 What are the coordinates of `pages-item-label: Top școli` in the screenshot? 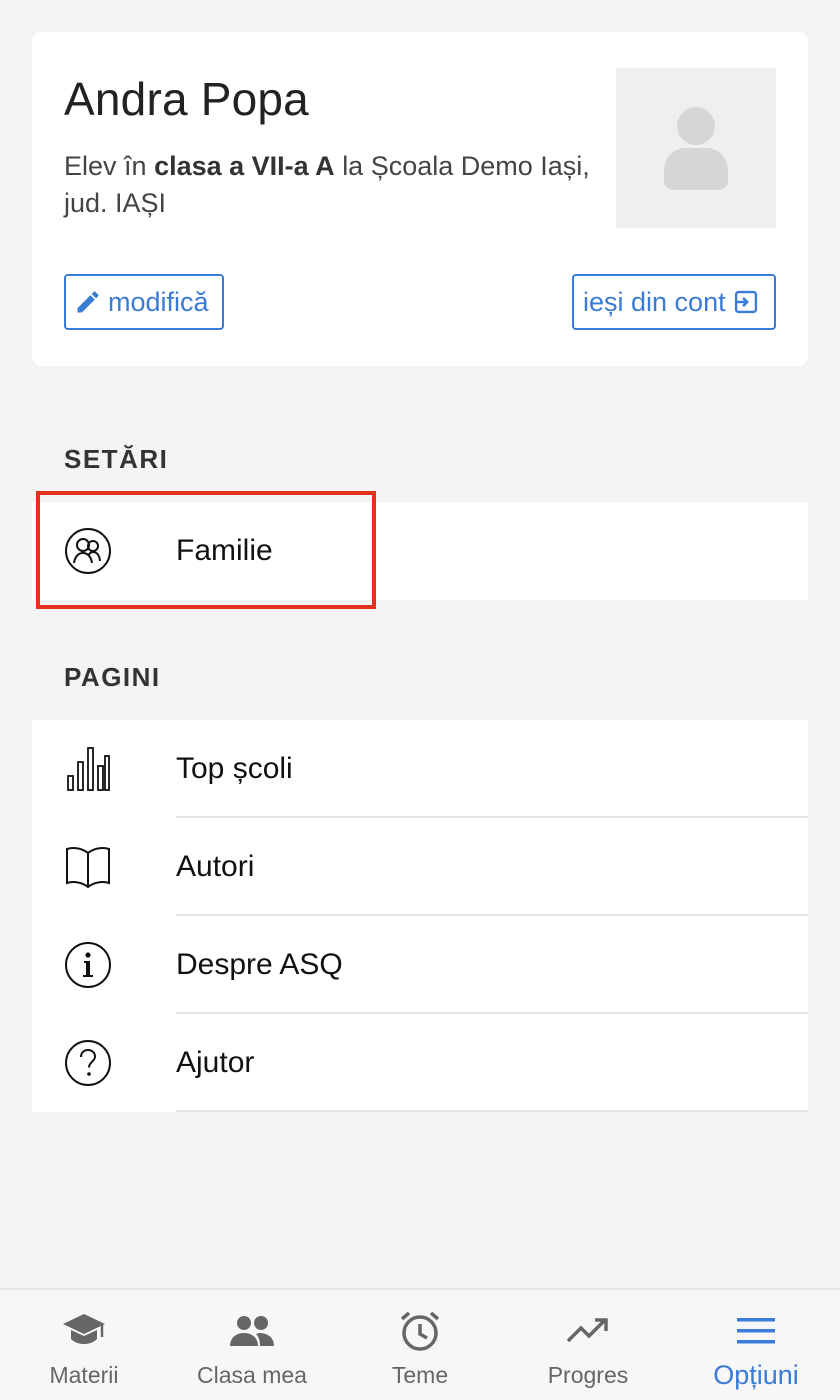 It's located at (234, 768).